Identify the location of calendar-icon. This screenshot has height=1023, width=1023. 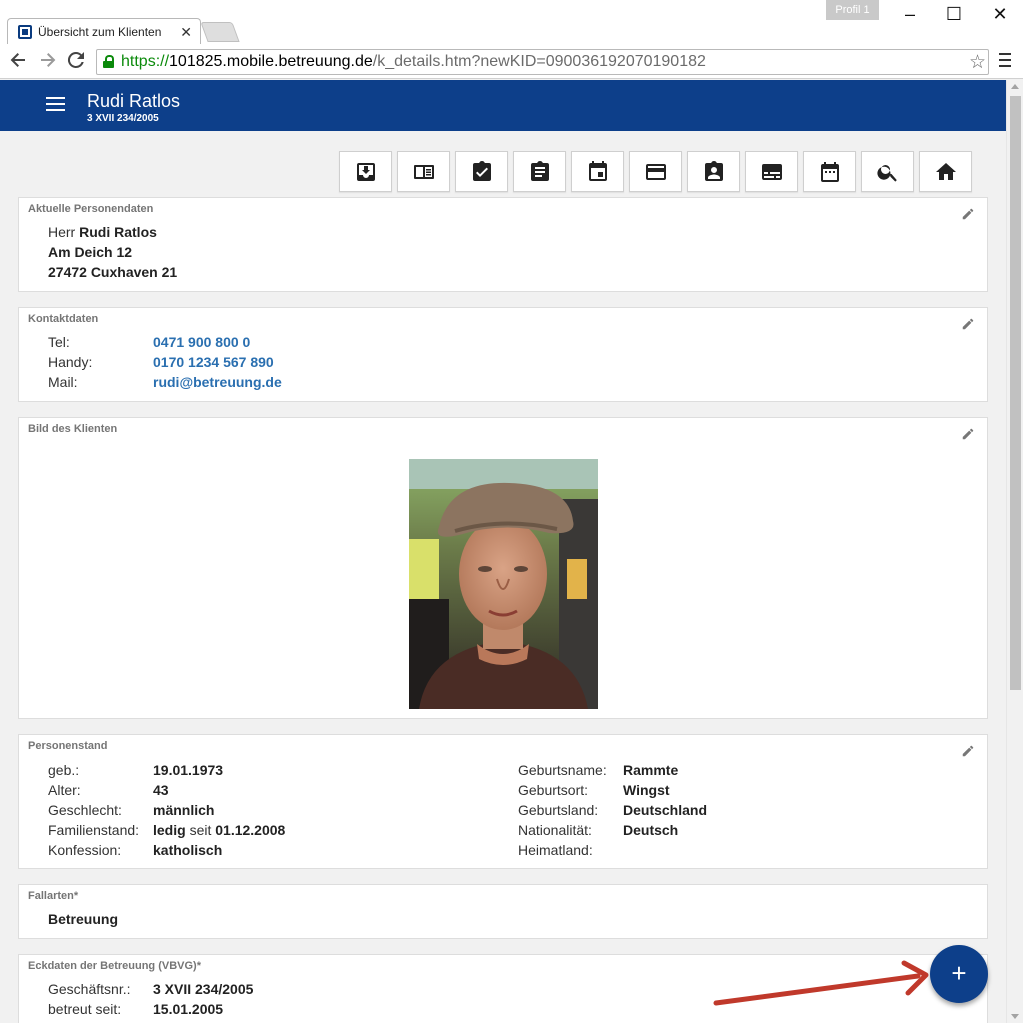
(829, 171).